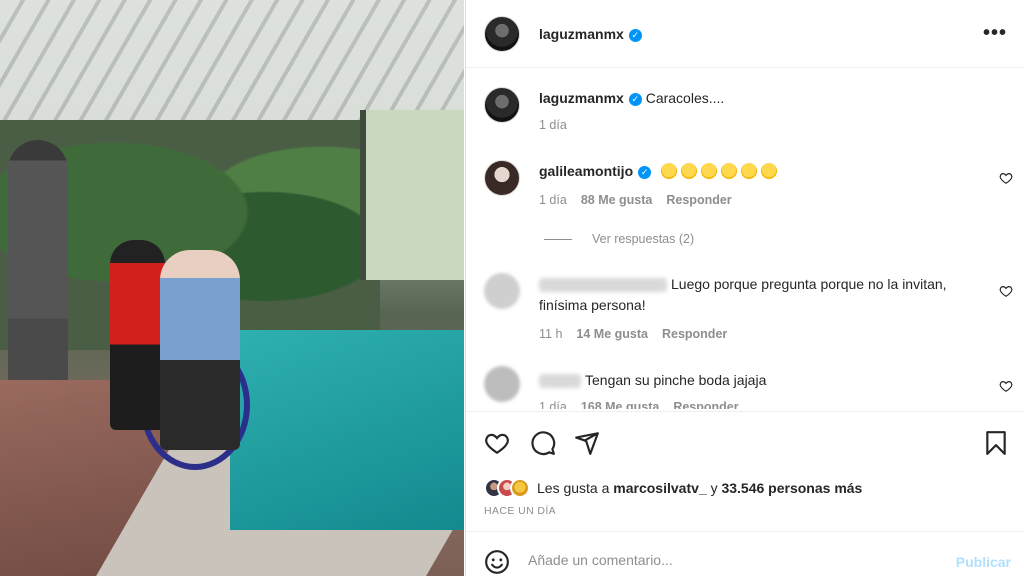 The height and width of the screenshot is (576, 1024). What do you see at coordinates (643, 239) in the screenshot?
I see `view-replies-label: Ver respuestas (2)` at bounding box center [643, 239].